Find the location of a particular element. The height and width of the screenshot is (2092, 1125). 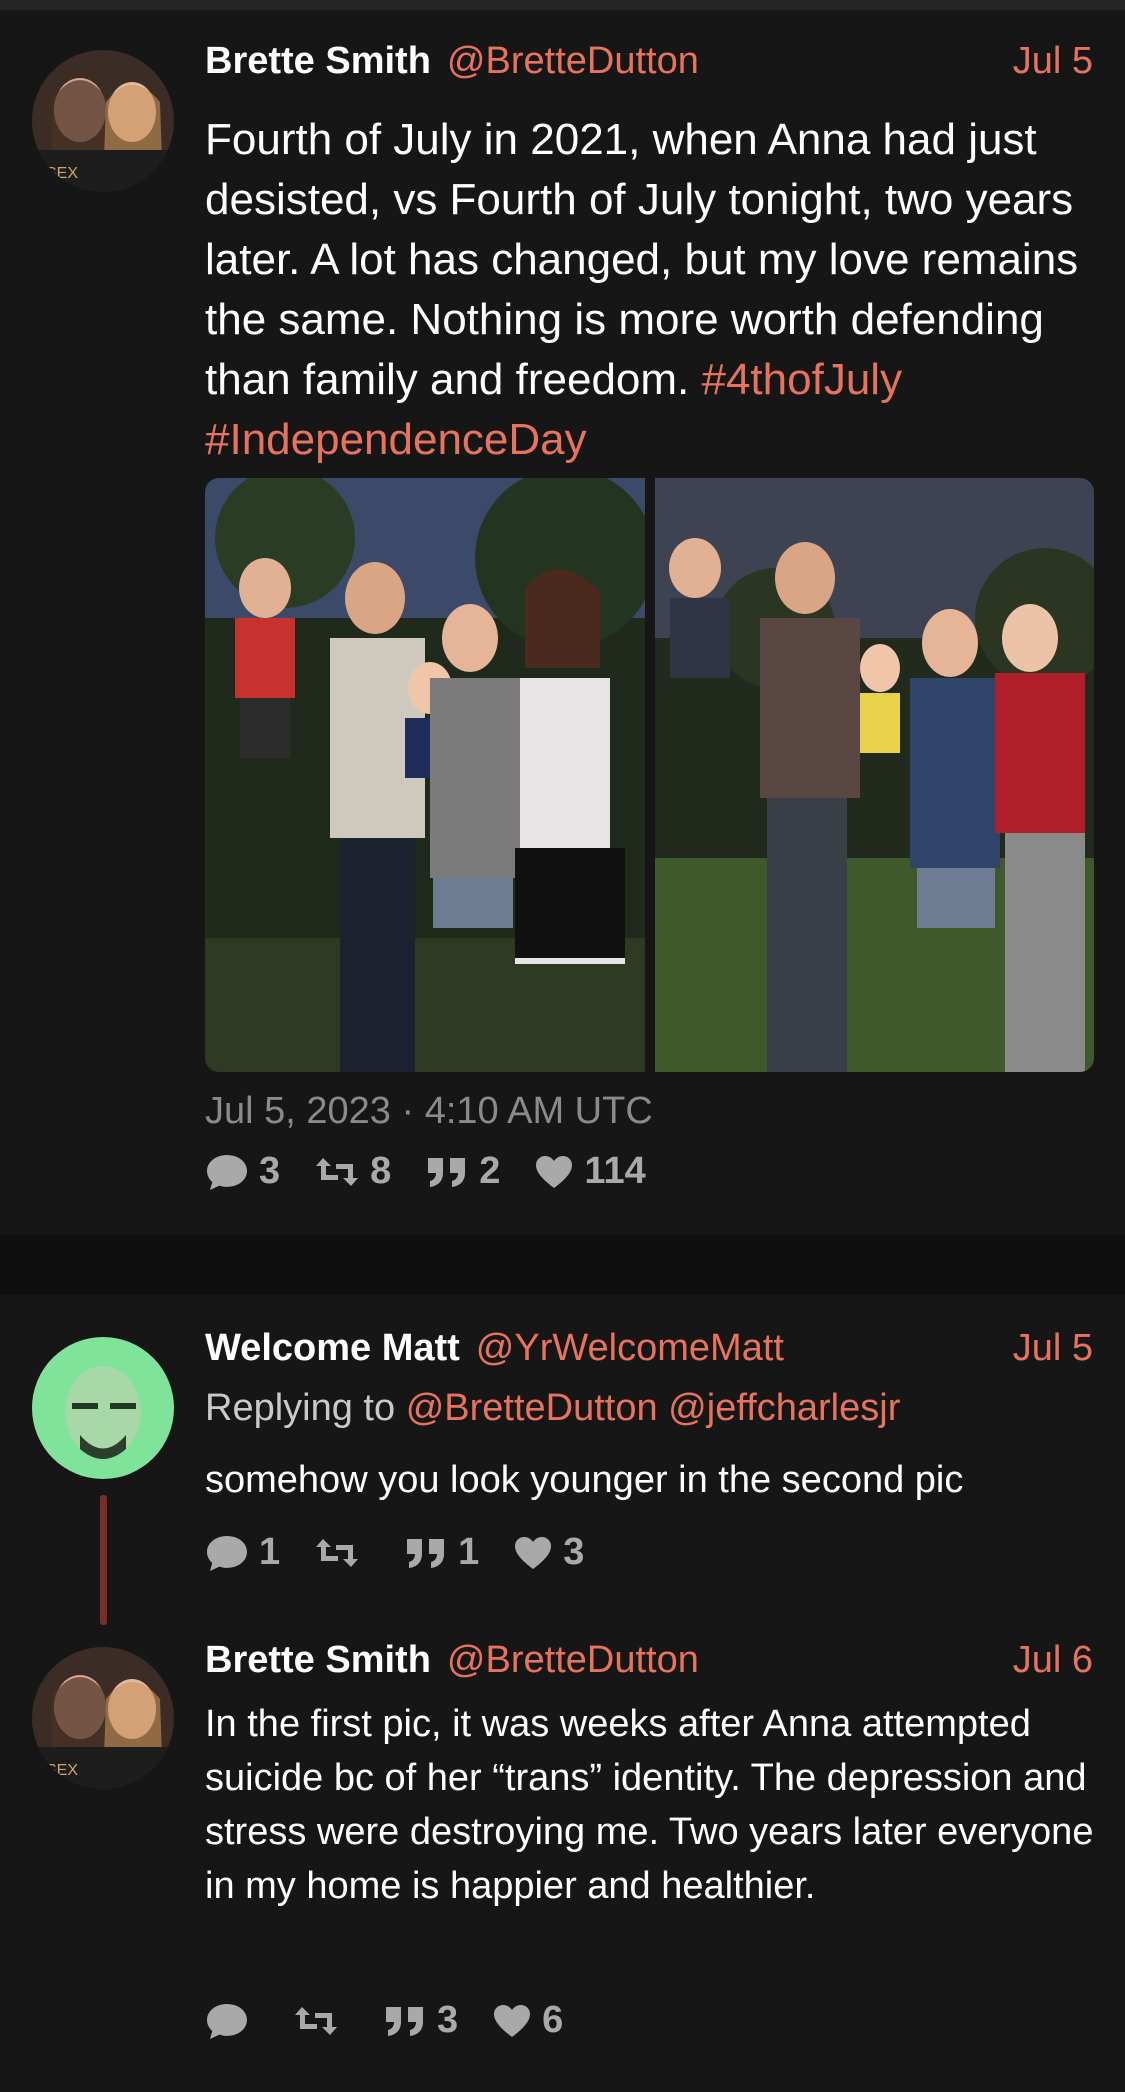

reply-header: Welcome Matt @YrWelcomeMatt Jul 5 is located at coordinates (649, 1352).